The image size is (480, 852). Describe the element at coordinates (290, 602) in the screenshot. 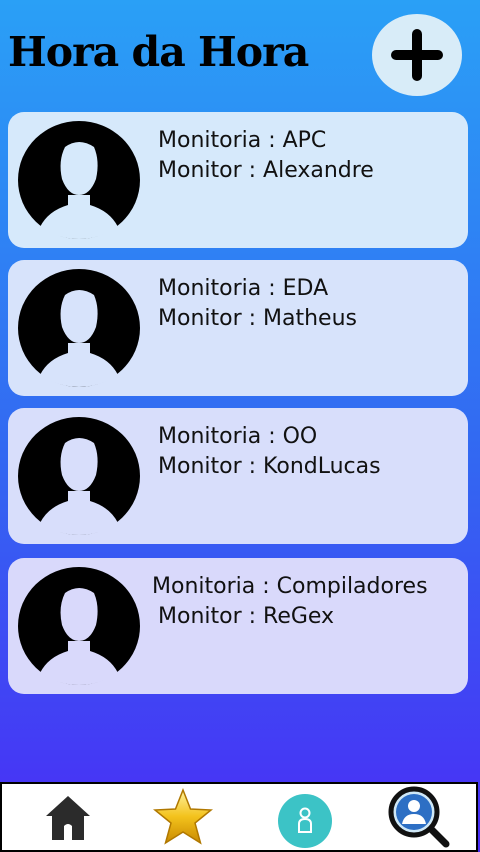

I see `card-text: Monitoria : Compiladores Monitor : ReGex` at that location.